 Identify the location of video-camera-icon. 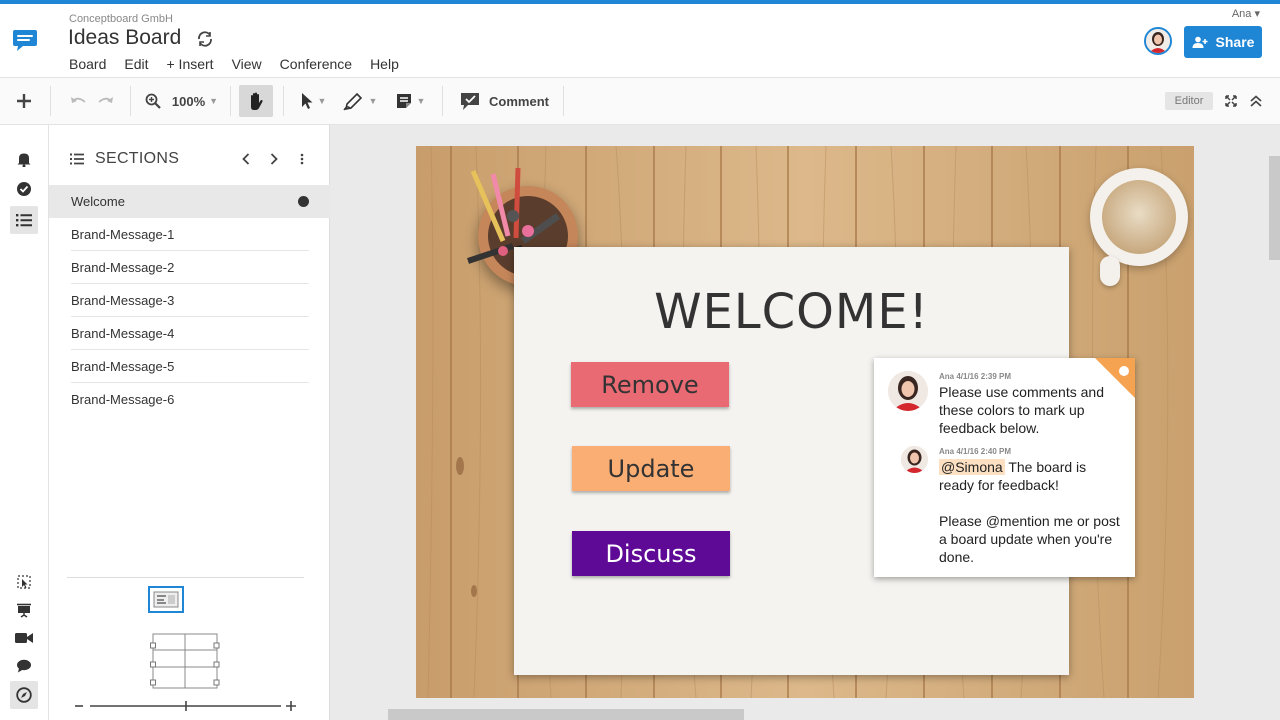
(24, 638).